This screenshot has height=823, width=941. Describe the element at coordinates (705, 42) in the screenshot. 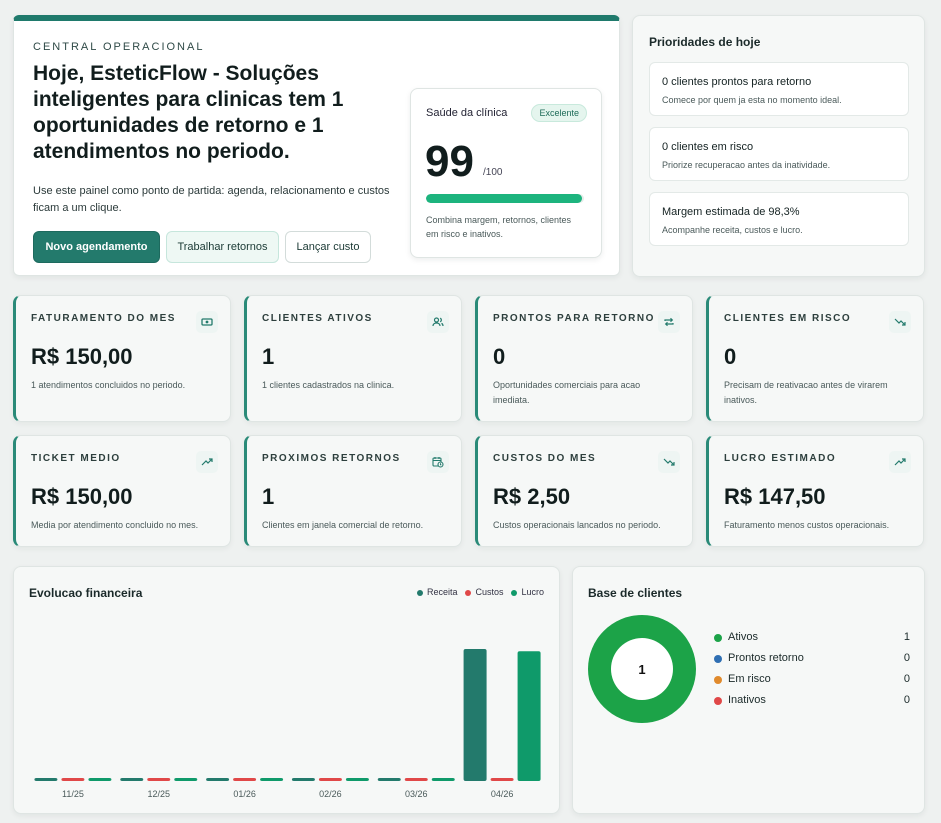

I see `priorities-title: Prioridades de hoje` at that location.